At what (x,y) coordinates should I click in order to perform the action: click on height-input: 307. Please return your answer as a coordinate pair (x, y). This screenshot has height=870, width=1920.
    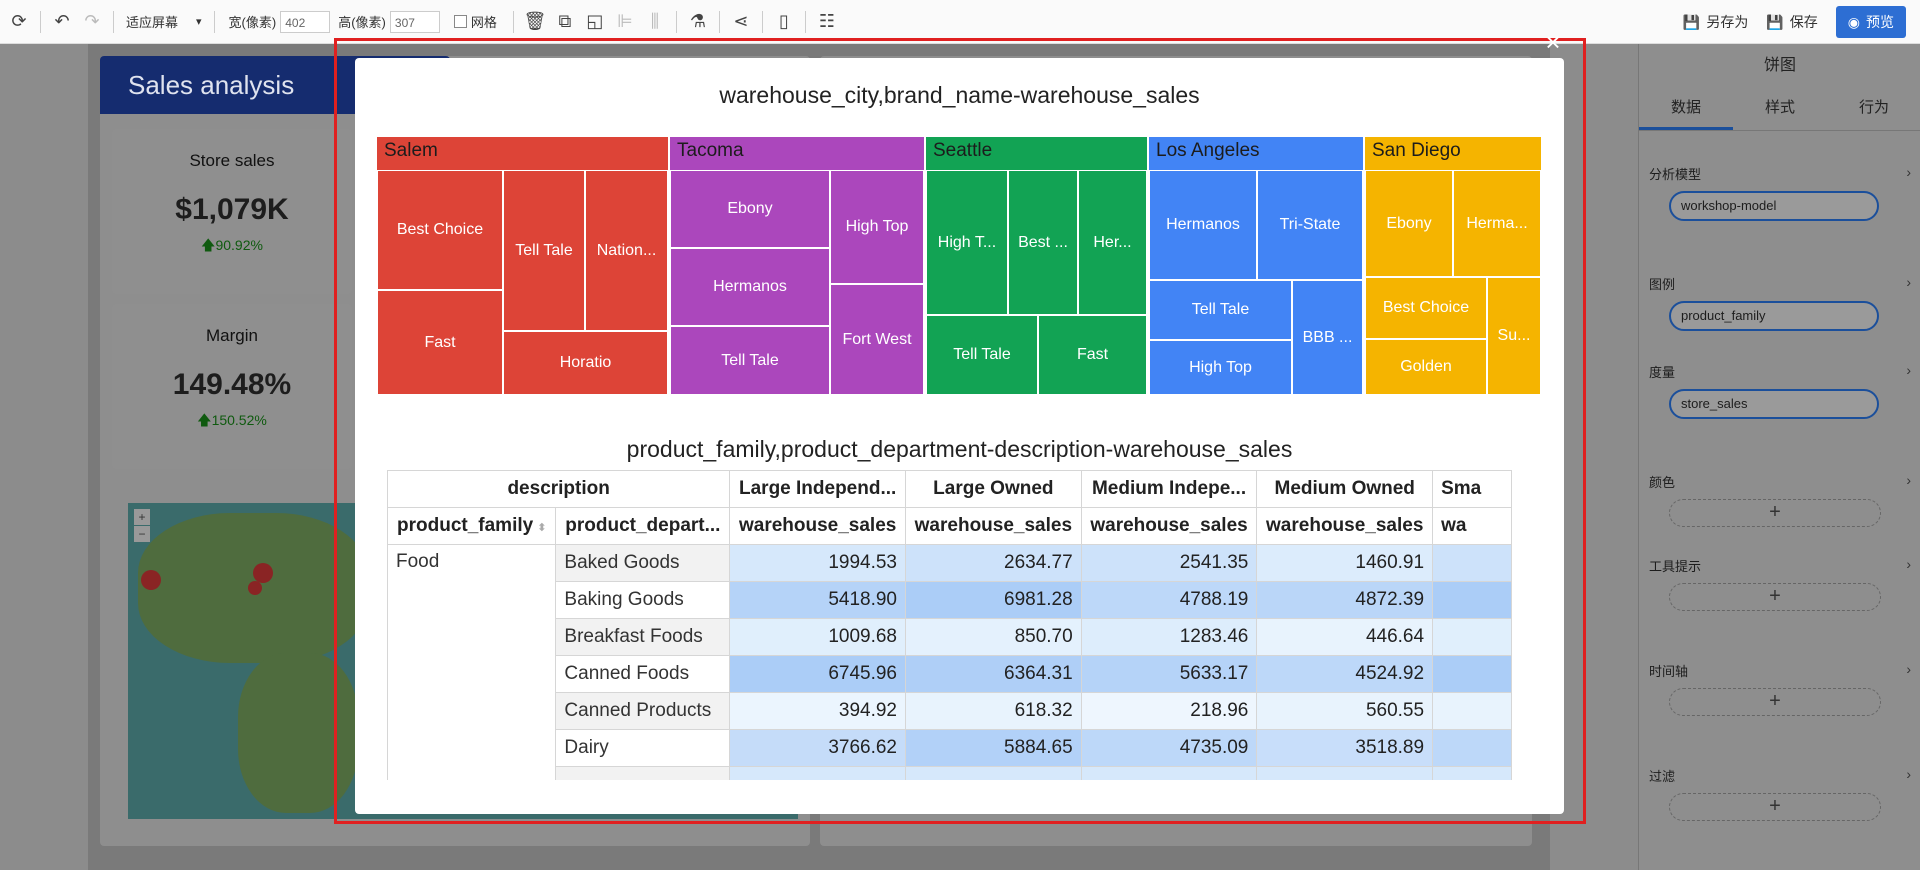
    Looking at the image, I should click on (414, 21).